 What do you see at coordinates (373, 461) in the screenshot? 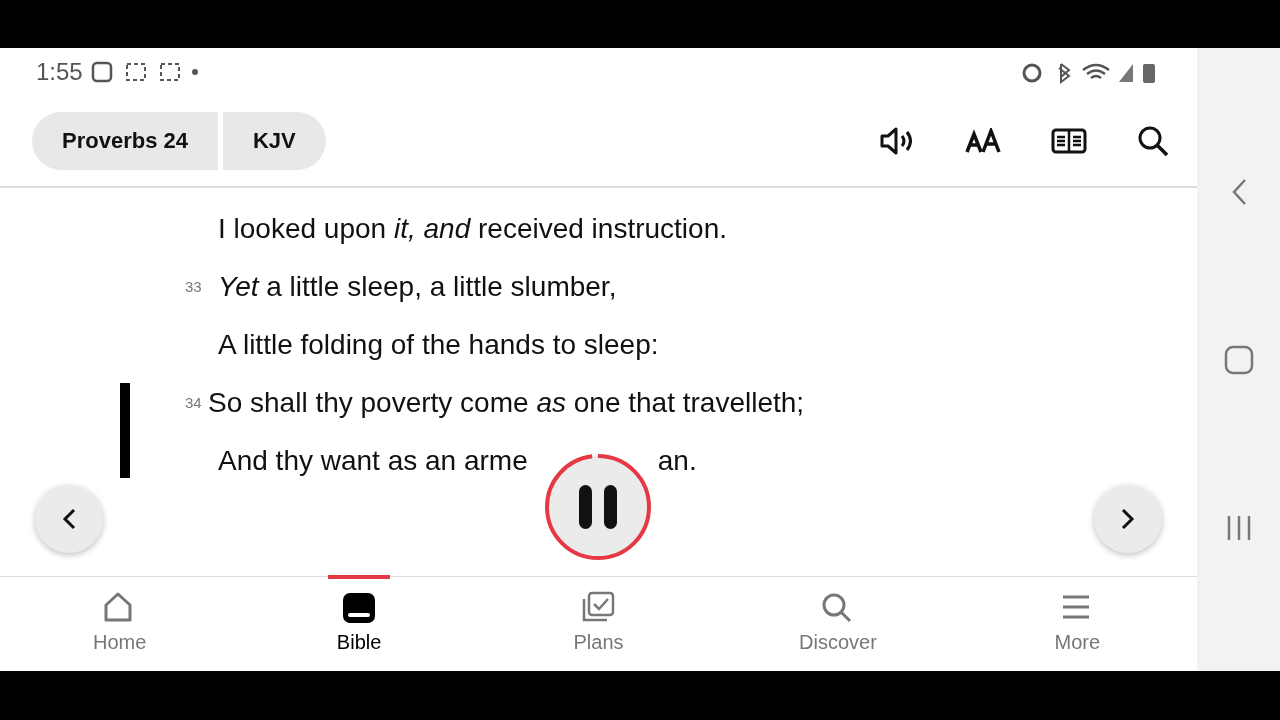
I see `verse-text: And thy want as an arme` at bounding box center [373, 461].